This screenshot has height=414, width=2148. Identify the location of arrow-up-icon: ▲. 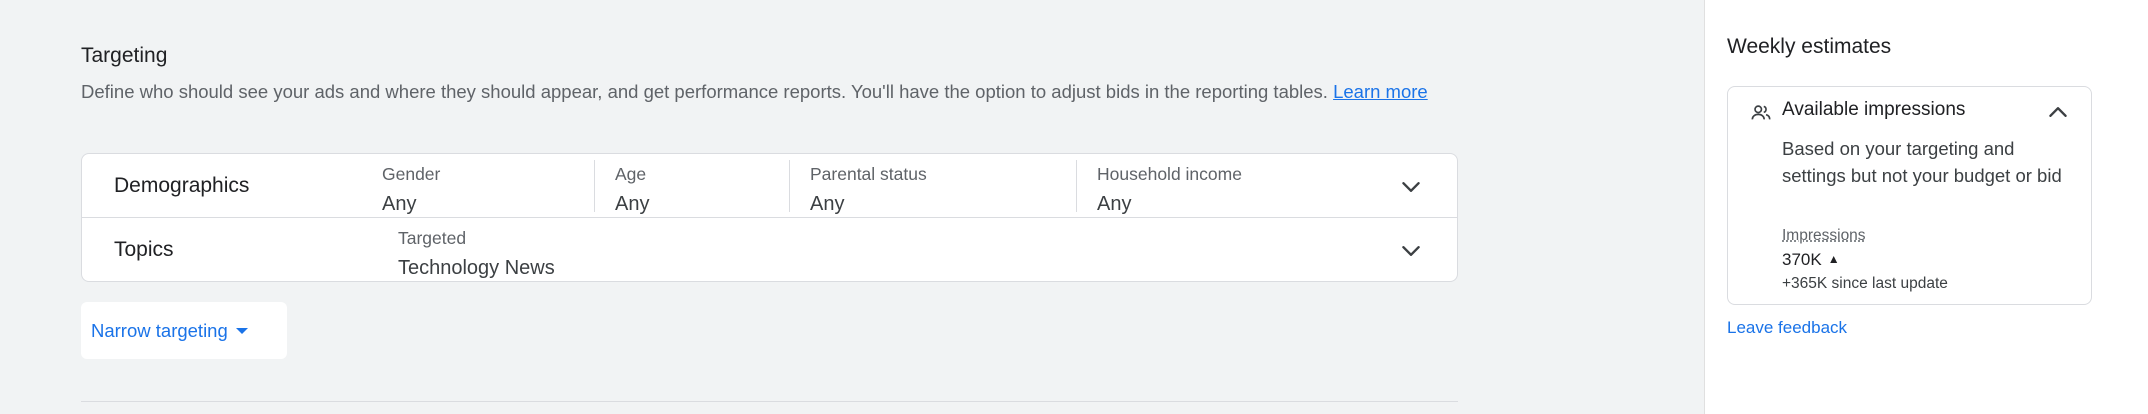
(1833, 259).